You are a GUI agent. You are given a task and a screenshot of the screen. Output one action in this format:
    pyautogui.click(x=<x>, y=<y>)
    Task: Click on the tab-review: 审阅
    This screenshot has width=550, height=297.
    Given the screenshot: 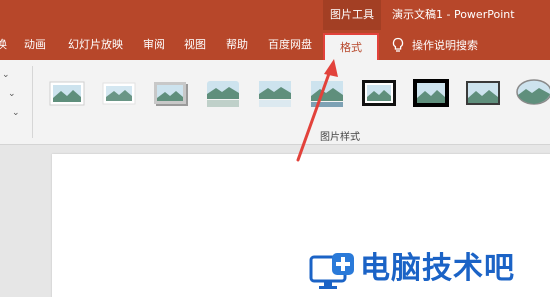 What is the action you would take?
    pyautogui.click(x=154, y=45)
    